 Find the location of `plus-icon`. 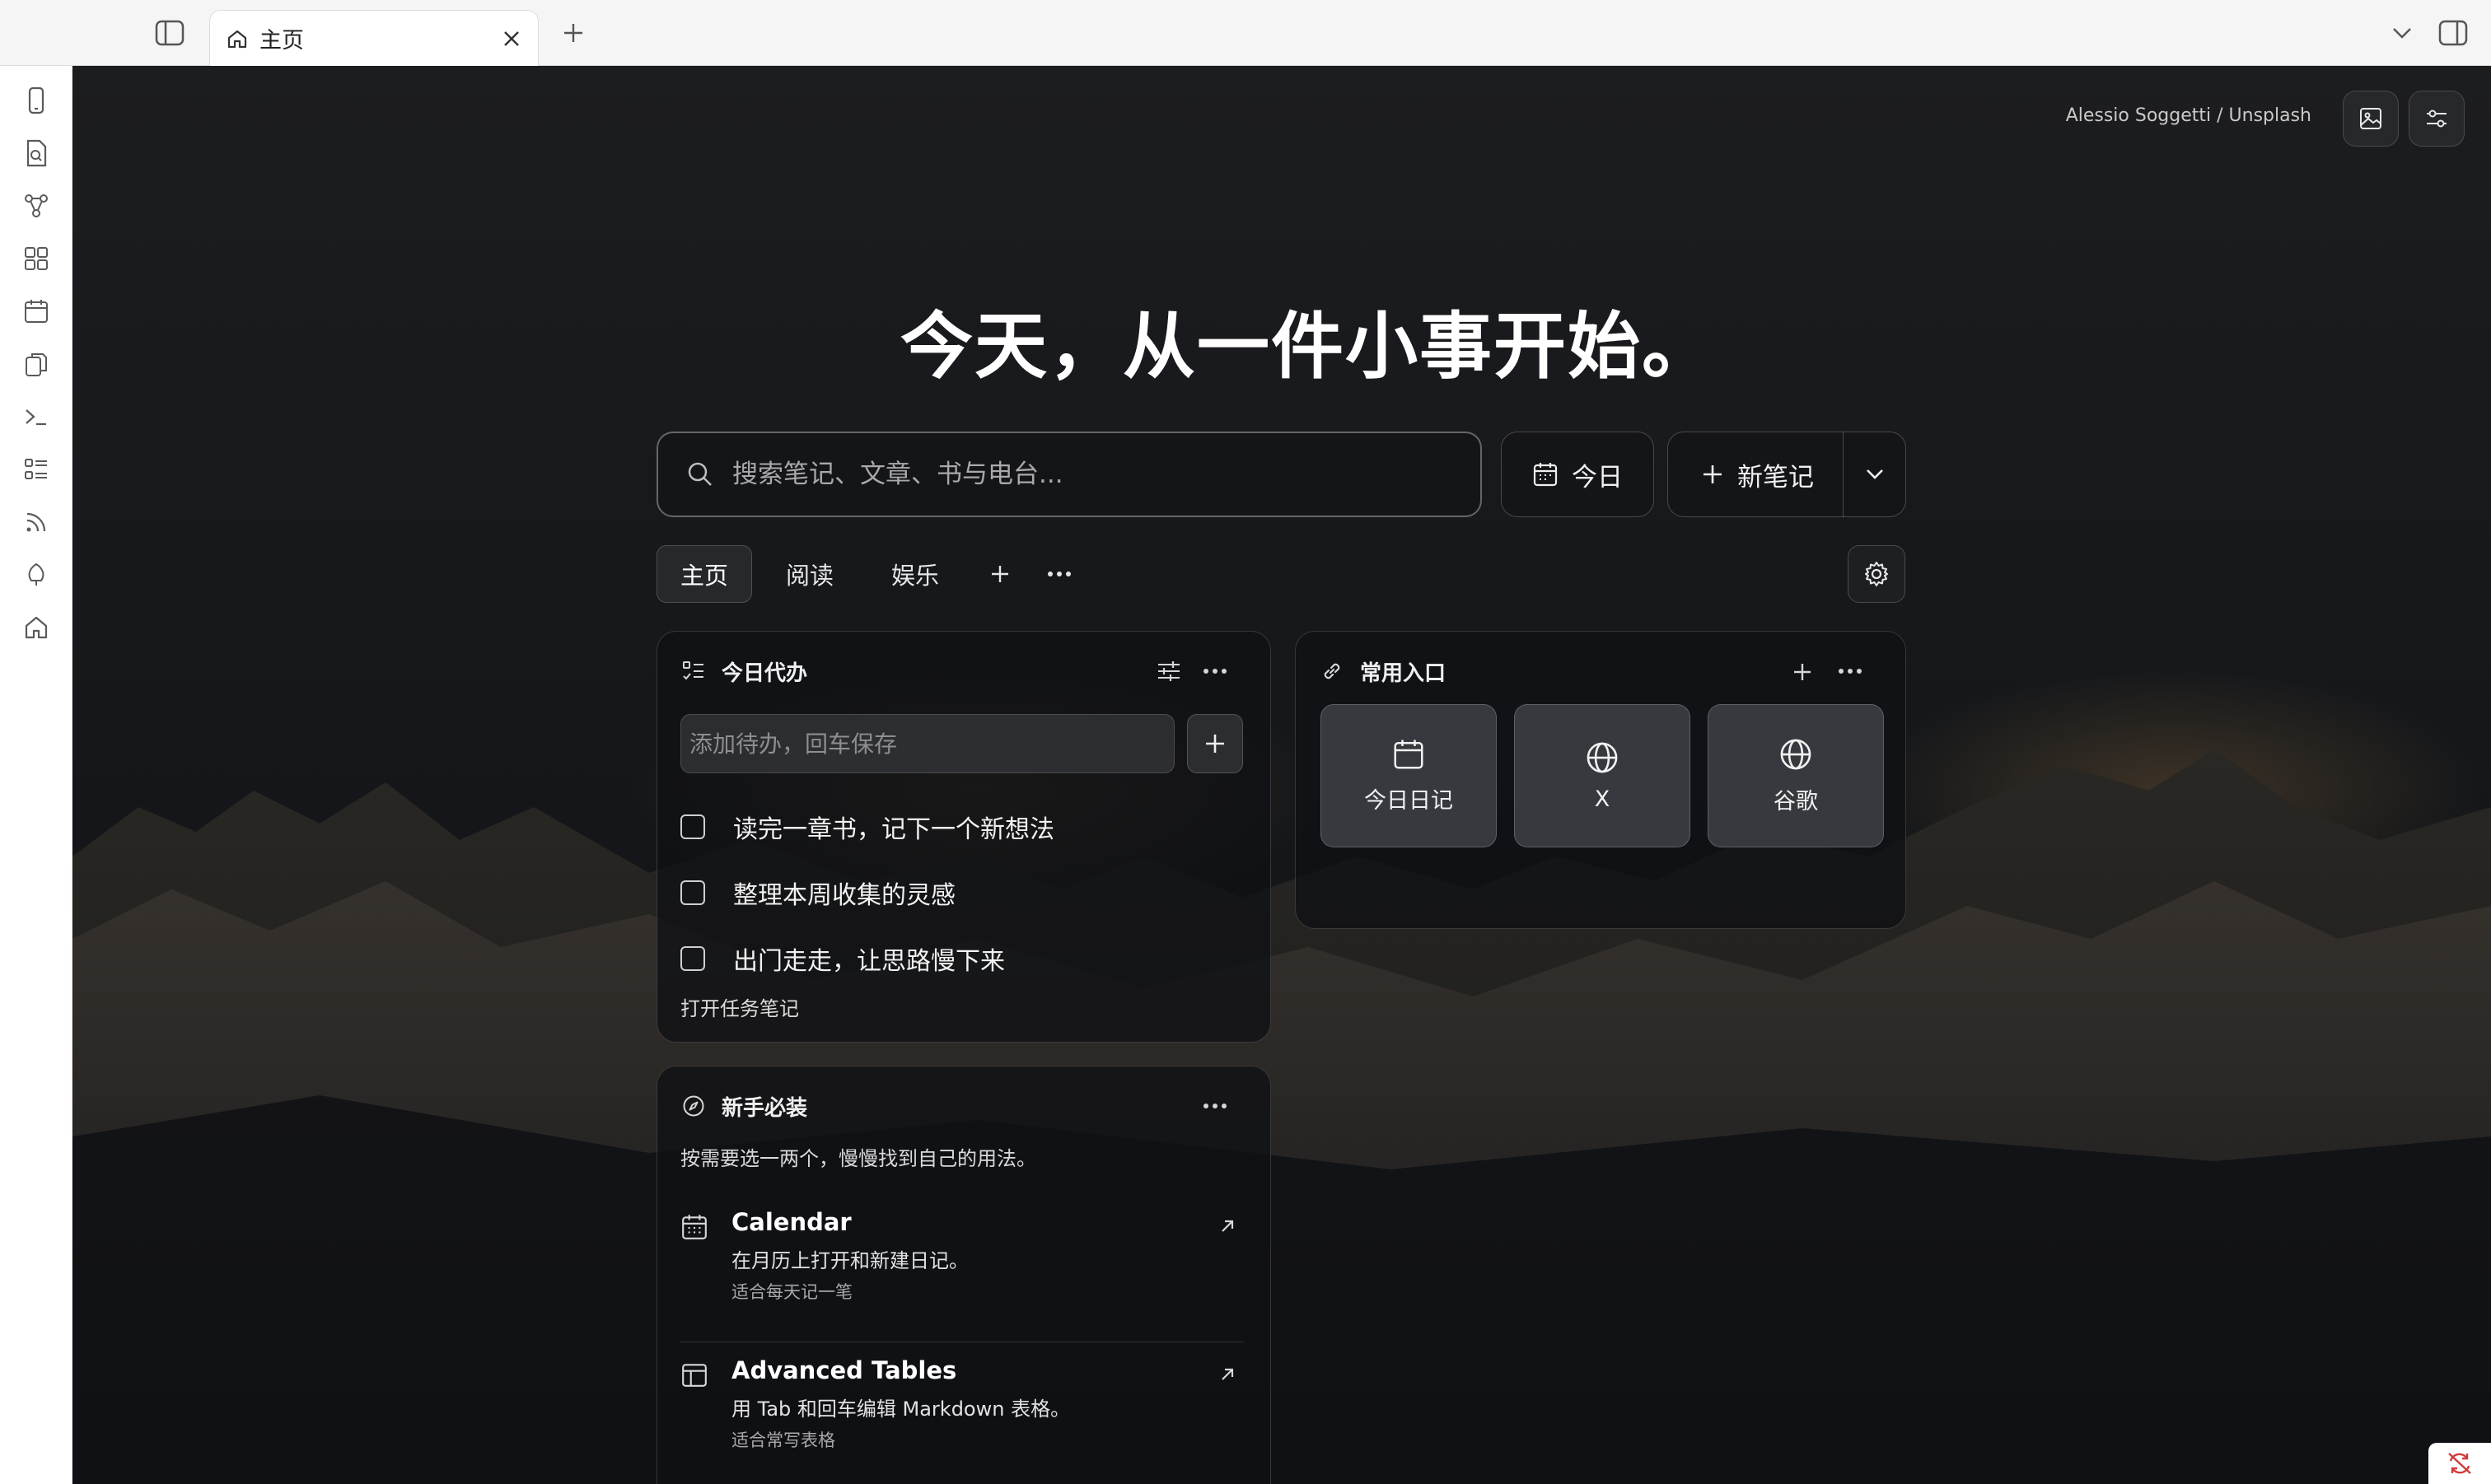

plus-icon is located at coordinates (1713, 474).